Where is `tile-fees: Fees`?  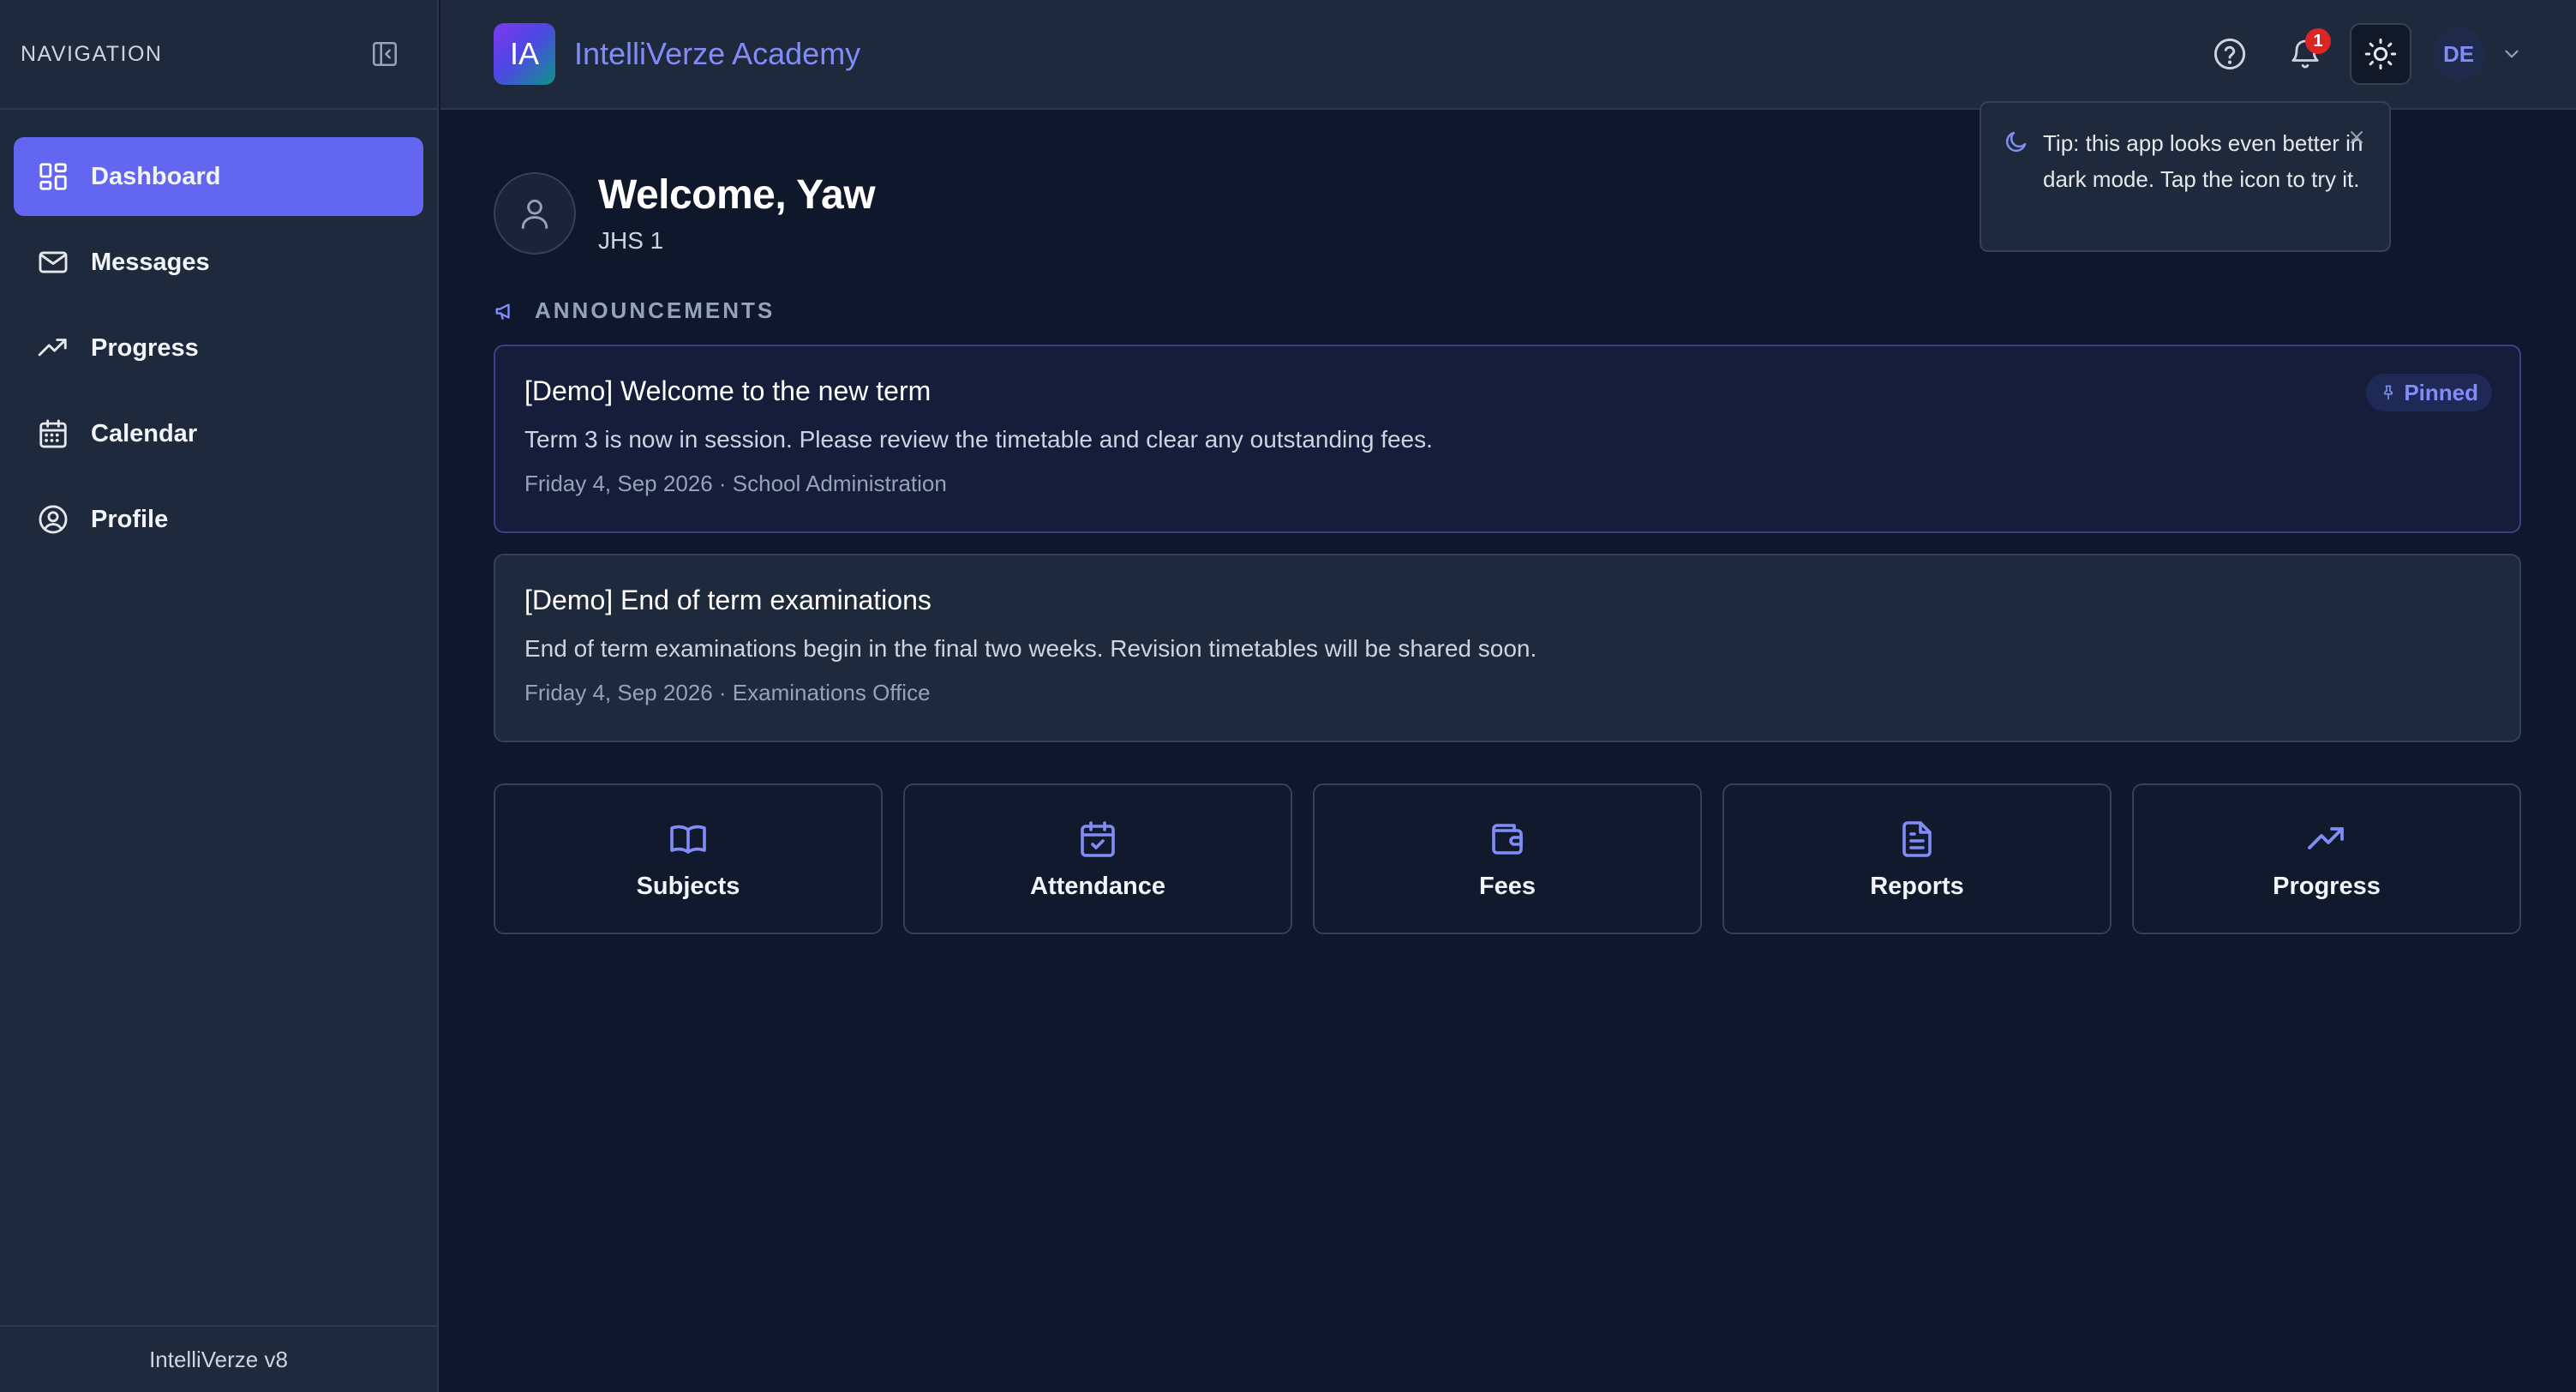
tile-fees: Fees is located at coordinates (1507, 858).